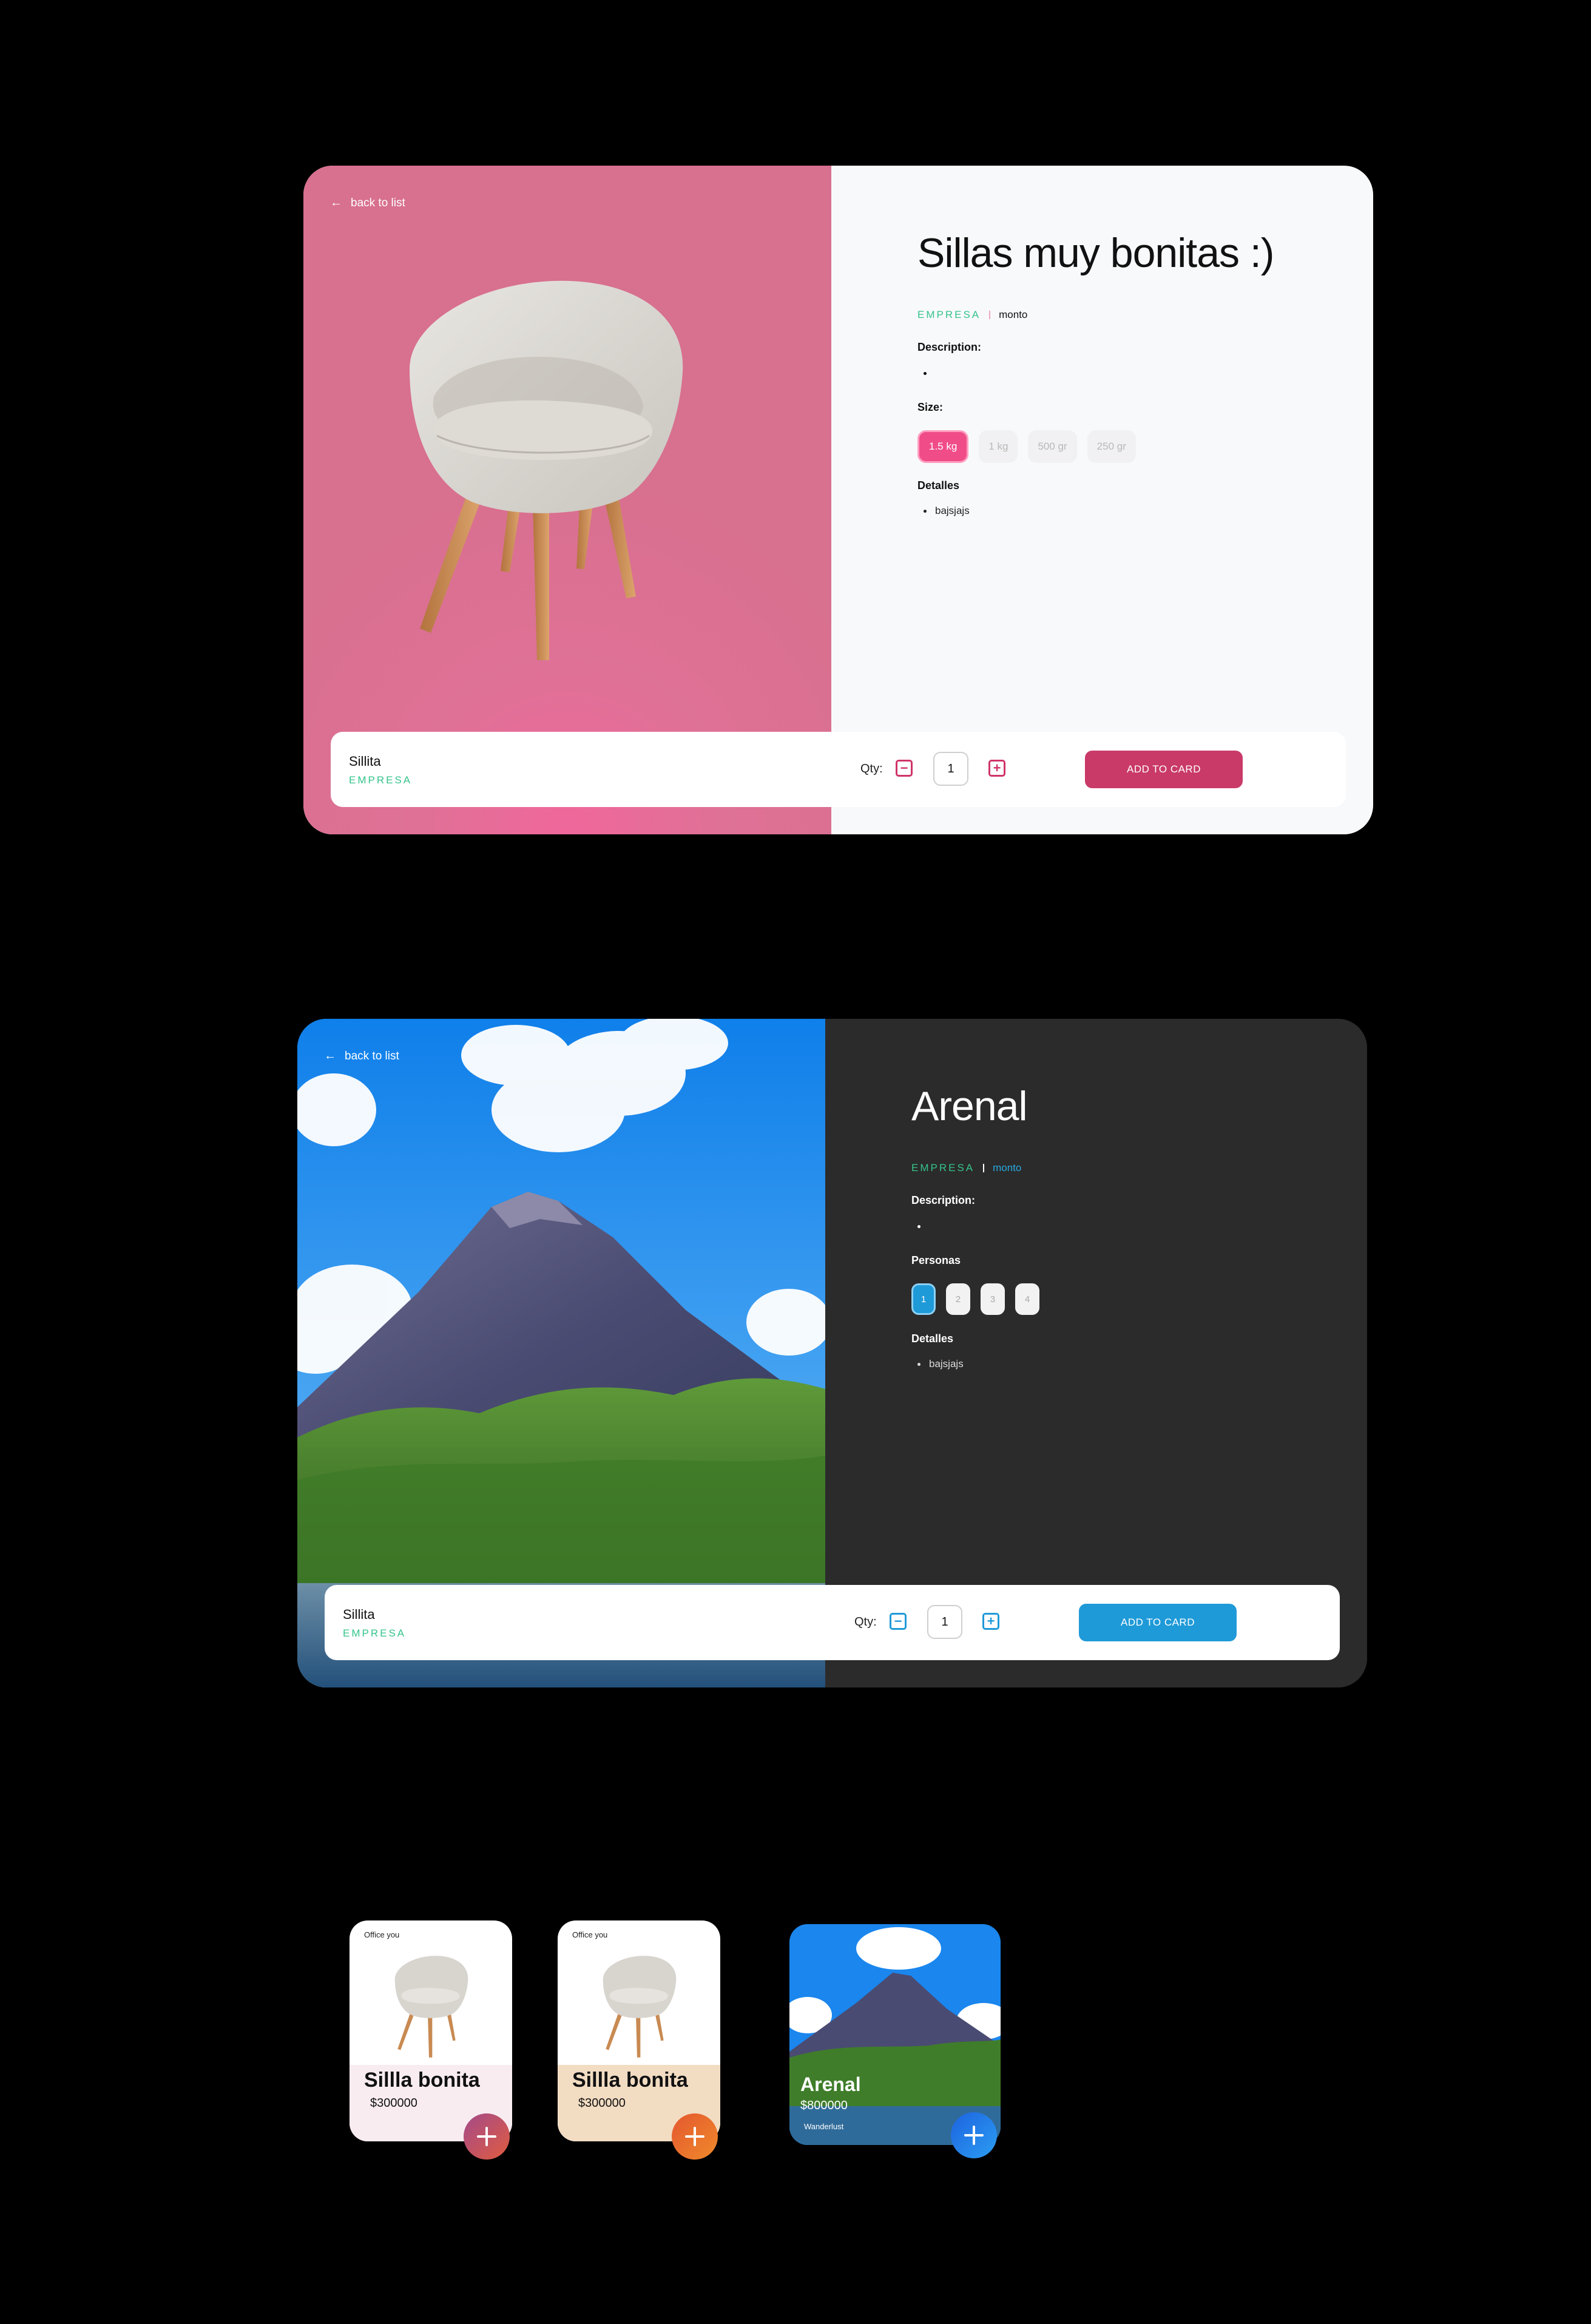  What do you see at coordinates (895, 2034) in the screenshot?
I see `mini-card-body: Arenal $800000 Wanderlust` at bounding box center [895, 2034].